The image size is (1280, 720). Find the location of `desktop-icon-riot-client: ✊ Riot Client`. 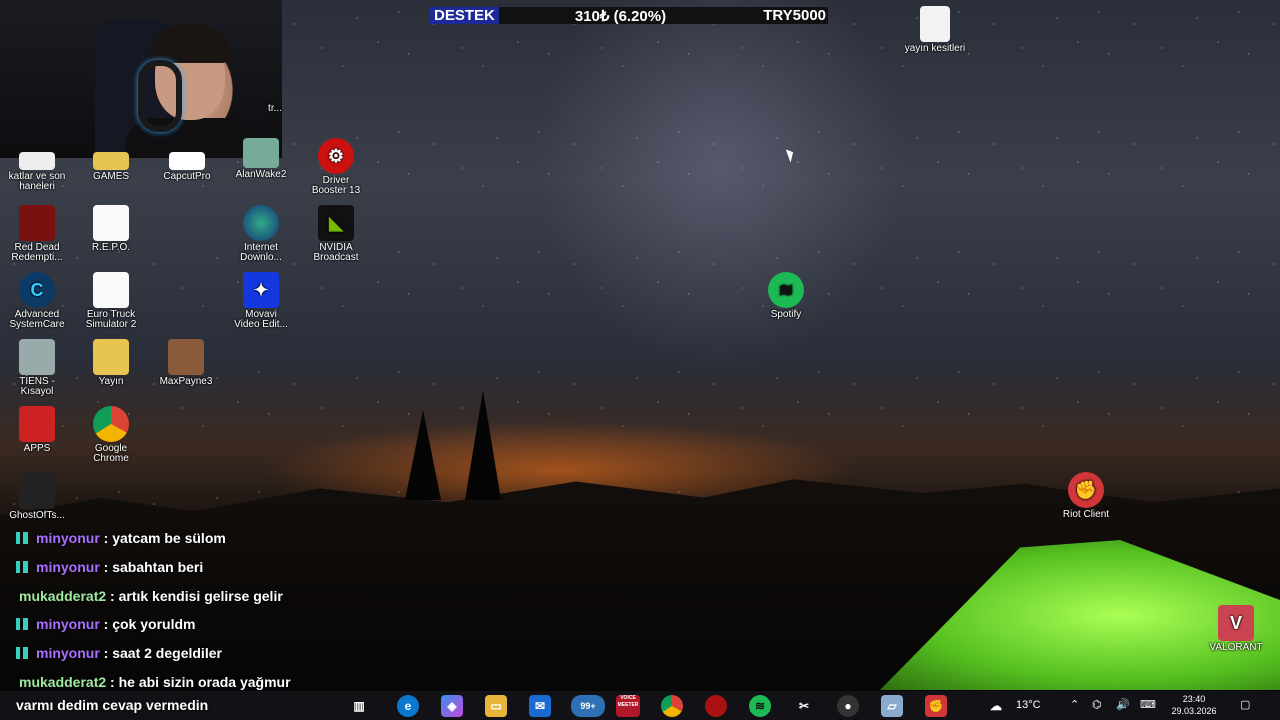

desktop-icon-riot-client: ✊ Riot Client is located at coordinates (1086, 496).